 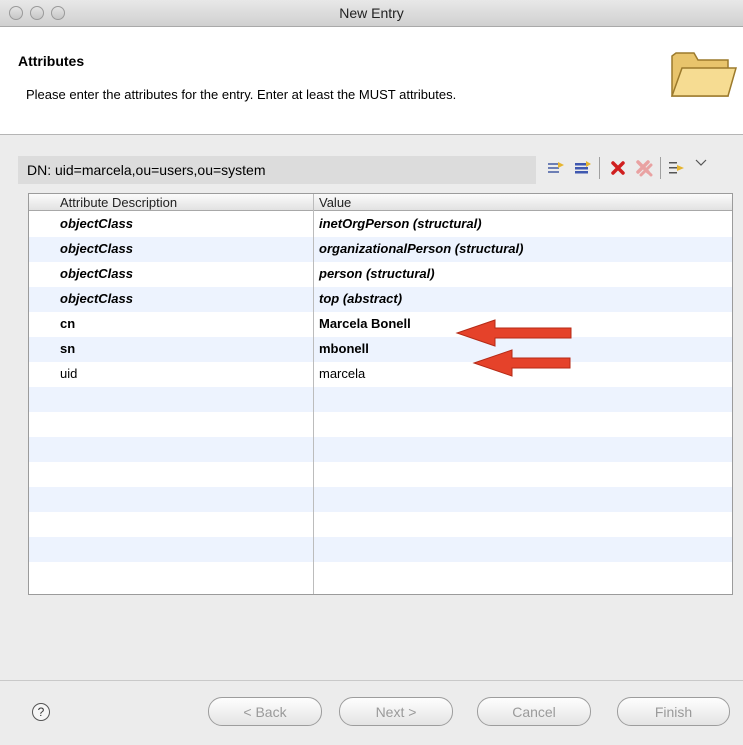 What do you see at coordinates (377, 273) in the screenshot?
I see `value-cell: person (structural)` at bounding box center [377, 273].